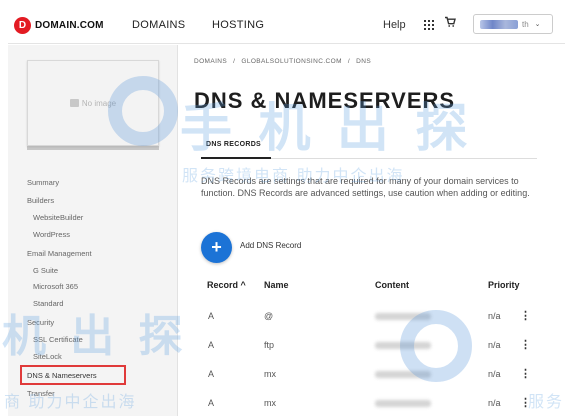 The width and height of the screenshot is (573, 416). What do you see at coordinates (40, 200) in the screenshot?
I see `sidebar-item-builders: Builders` at bounding box center [40, 200].